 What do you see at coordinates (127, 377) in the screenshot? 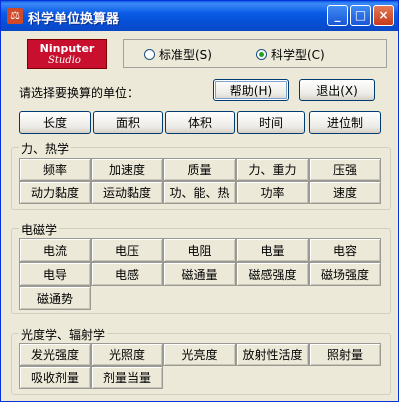
I see `unit-dose-equivalent: 剂量当量` at bounding box center [127, 377].